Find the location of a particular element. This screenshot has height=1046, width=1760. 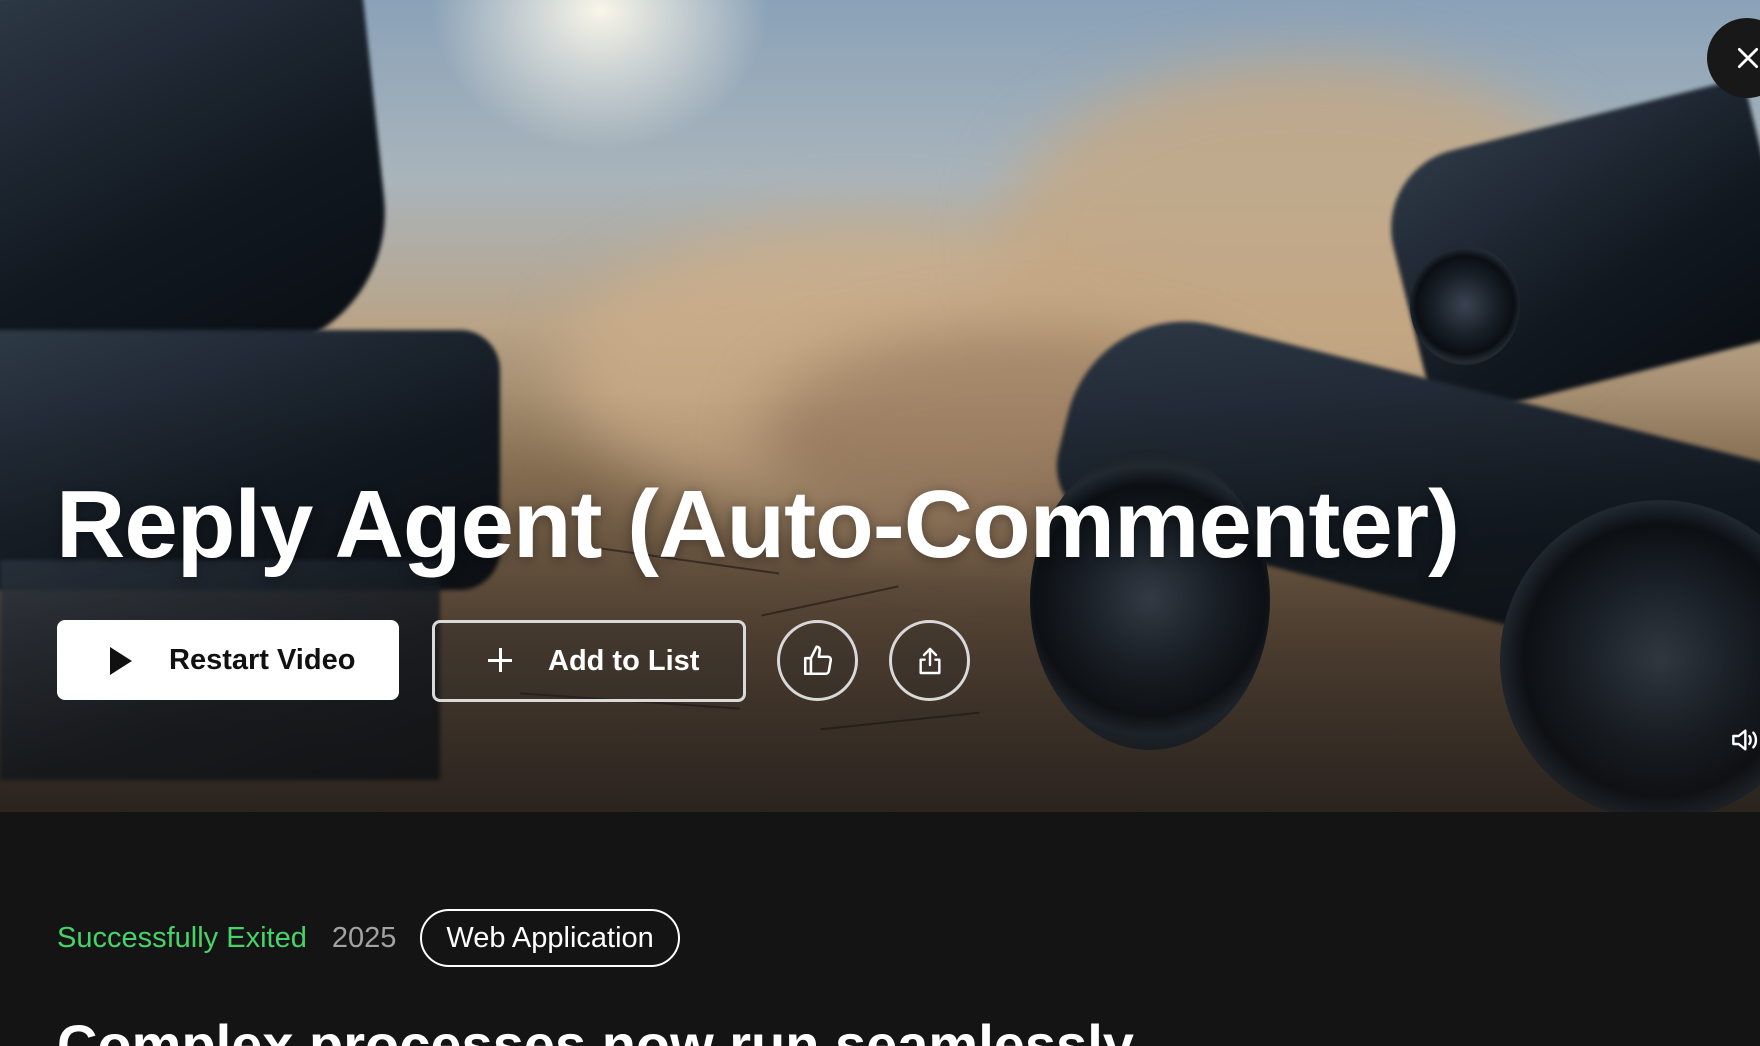

status-label: Successfully Exited is located at coordinates (182, 937).